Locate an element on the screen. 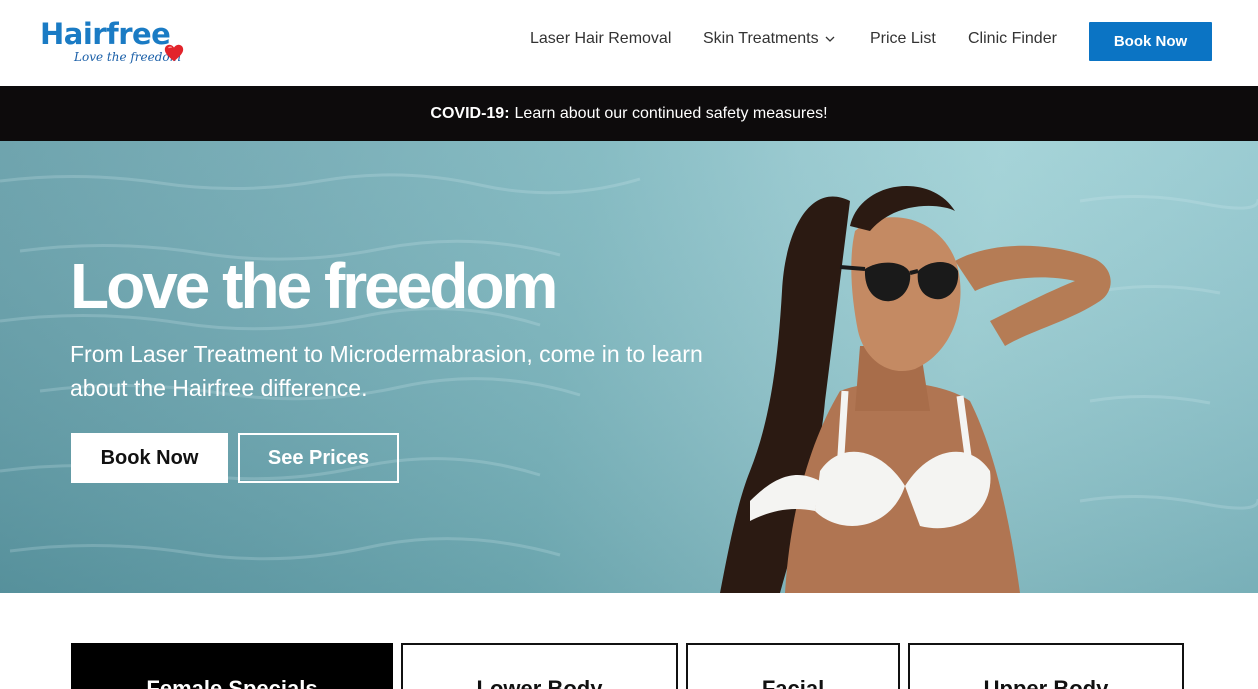 This screenshot has width=1258, height=689. category-tab-upper-body: Upper Body is located at coordinates (1046, 666).